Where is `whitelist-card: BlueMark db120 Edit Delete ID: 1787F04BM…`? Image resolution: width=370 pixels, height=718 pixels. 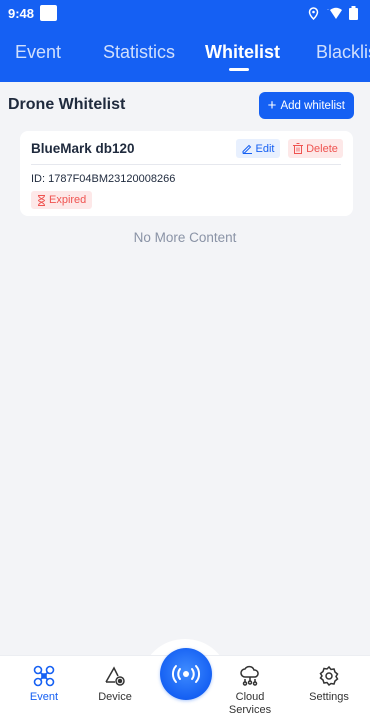
whitelist-card: BlueMark db120 Edit Delete ID: 1787F04BM… is located at coordinates (186, 173).